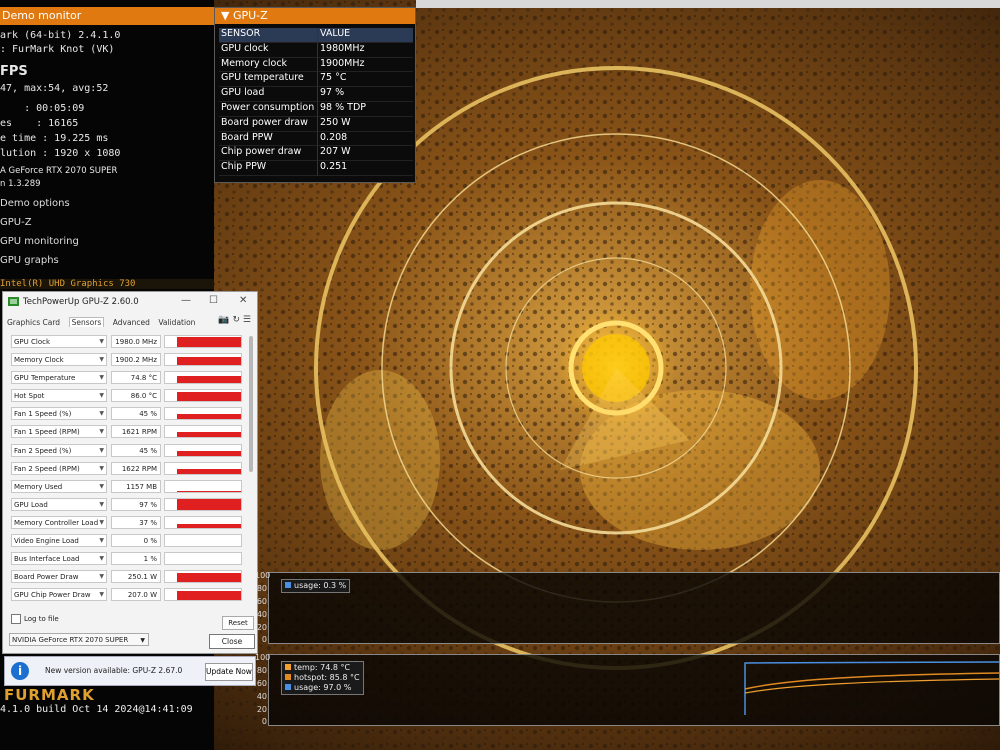  I want to click on close-button: Close, so click(232, 641).